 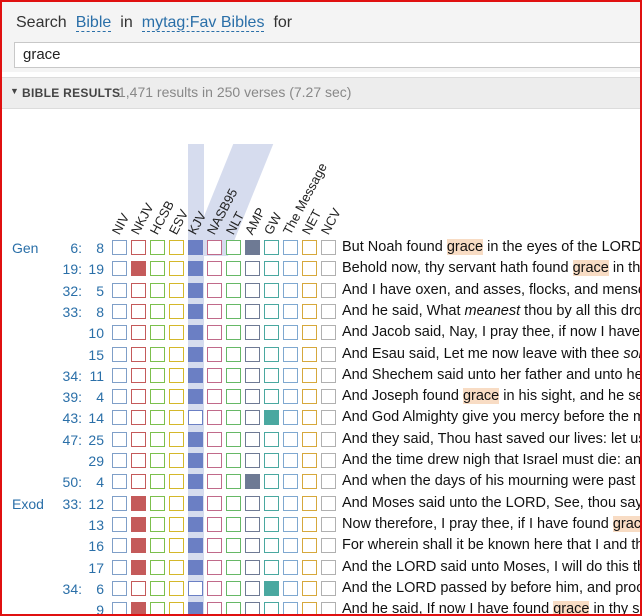 What do you see at coordinates (25, 248) in the screenshot?
I see `book-name-link: Gen` at bounding box center [25, 248].